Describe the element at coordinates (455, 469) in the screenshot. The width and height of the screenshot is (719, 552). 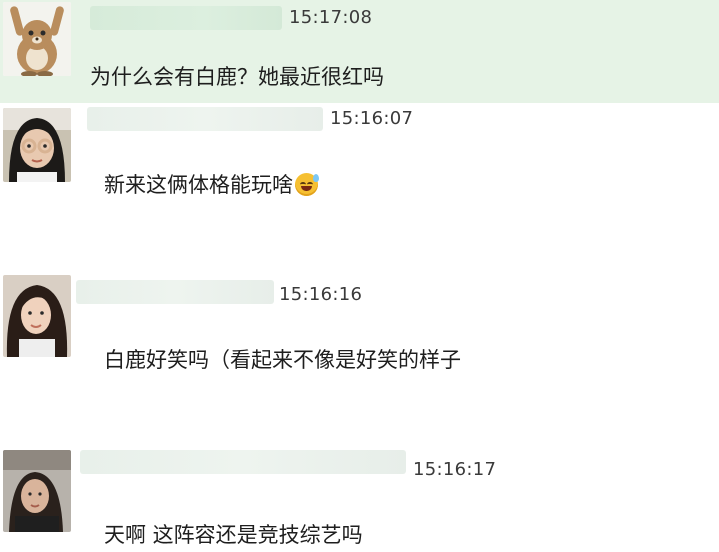
I see `message-time: 15:16:17` at that location.